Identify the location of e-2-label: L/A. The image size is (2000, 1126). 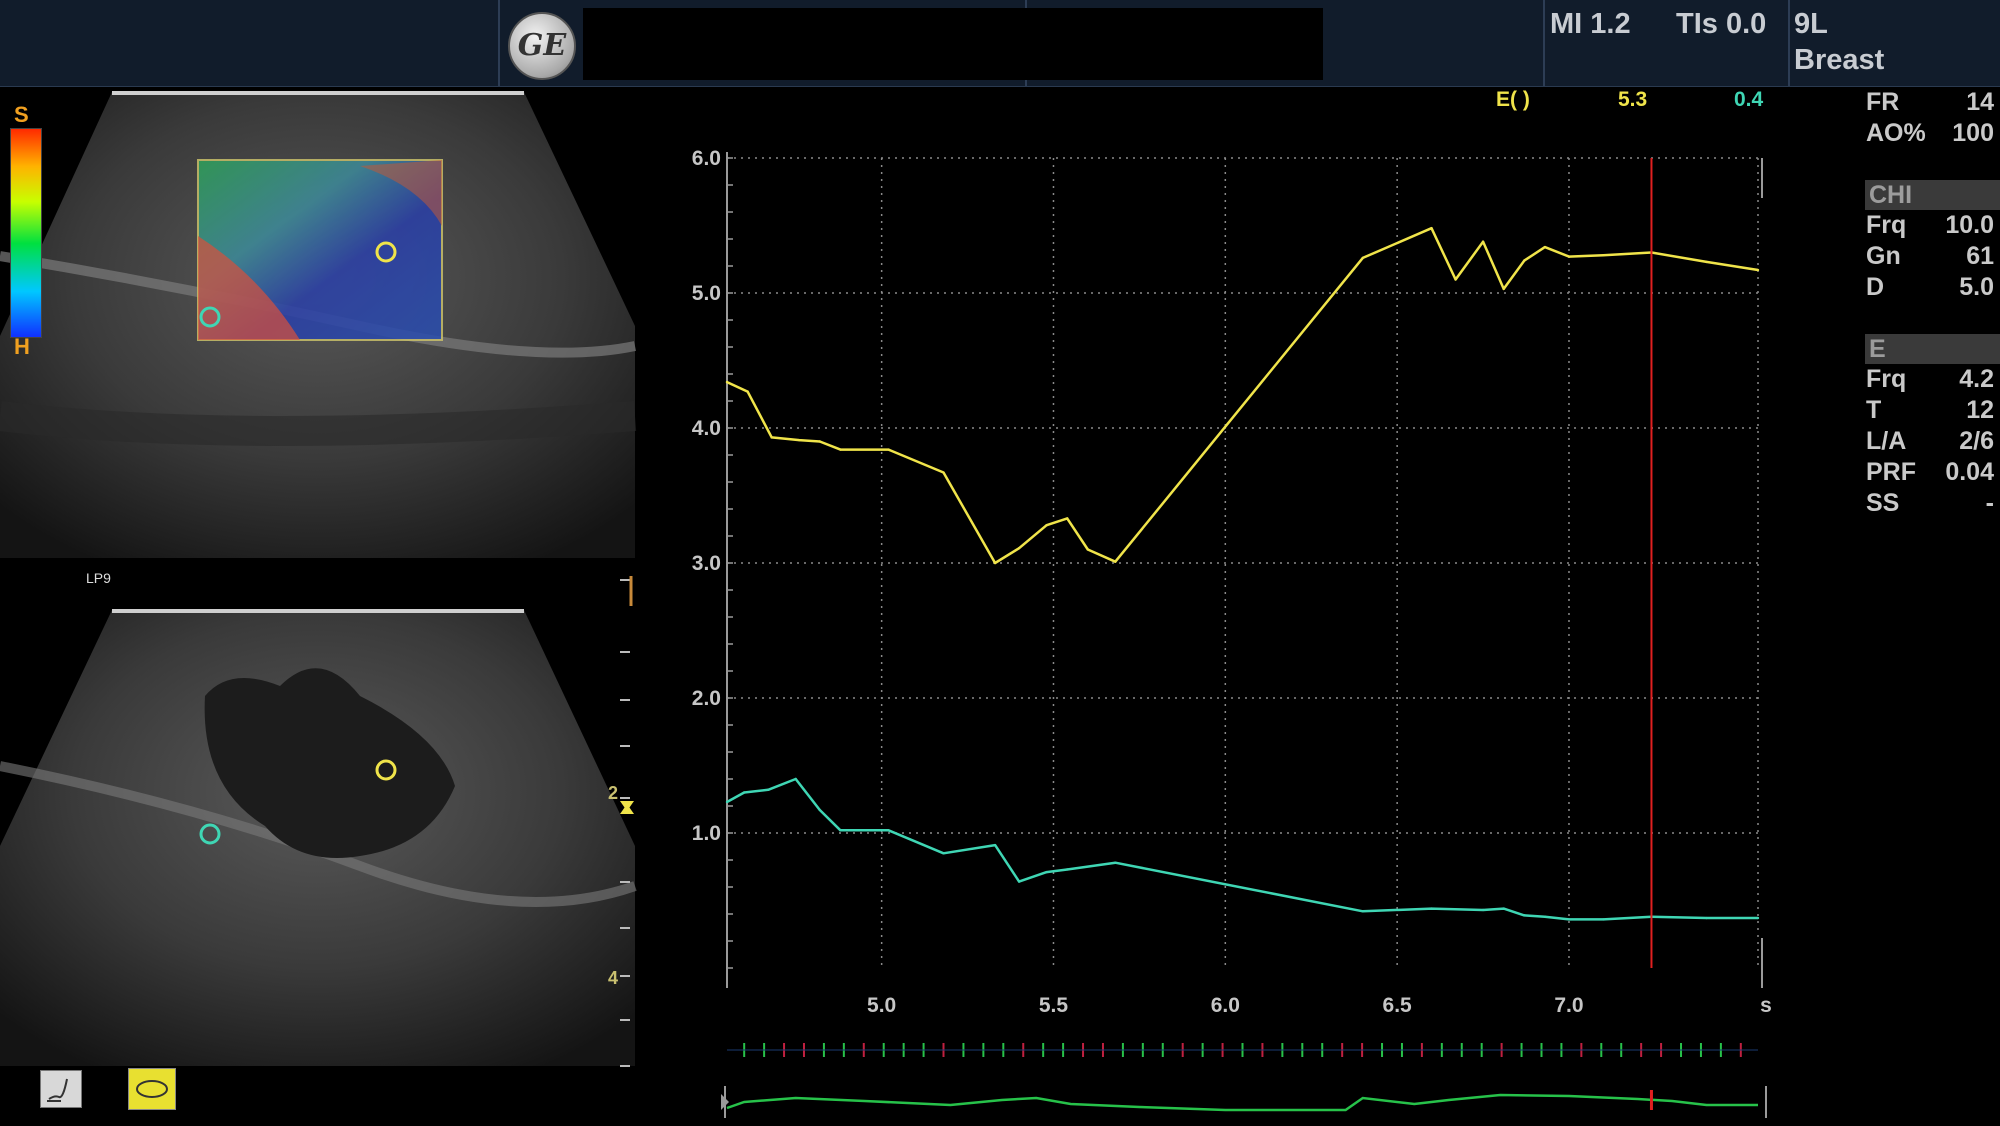
(1886, 441).